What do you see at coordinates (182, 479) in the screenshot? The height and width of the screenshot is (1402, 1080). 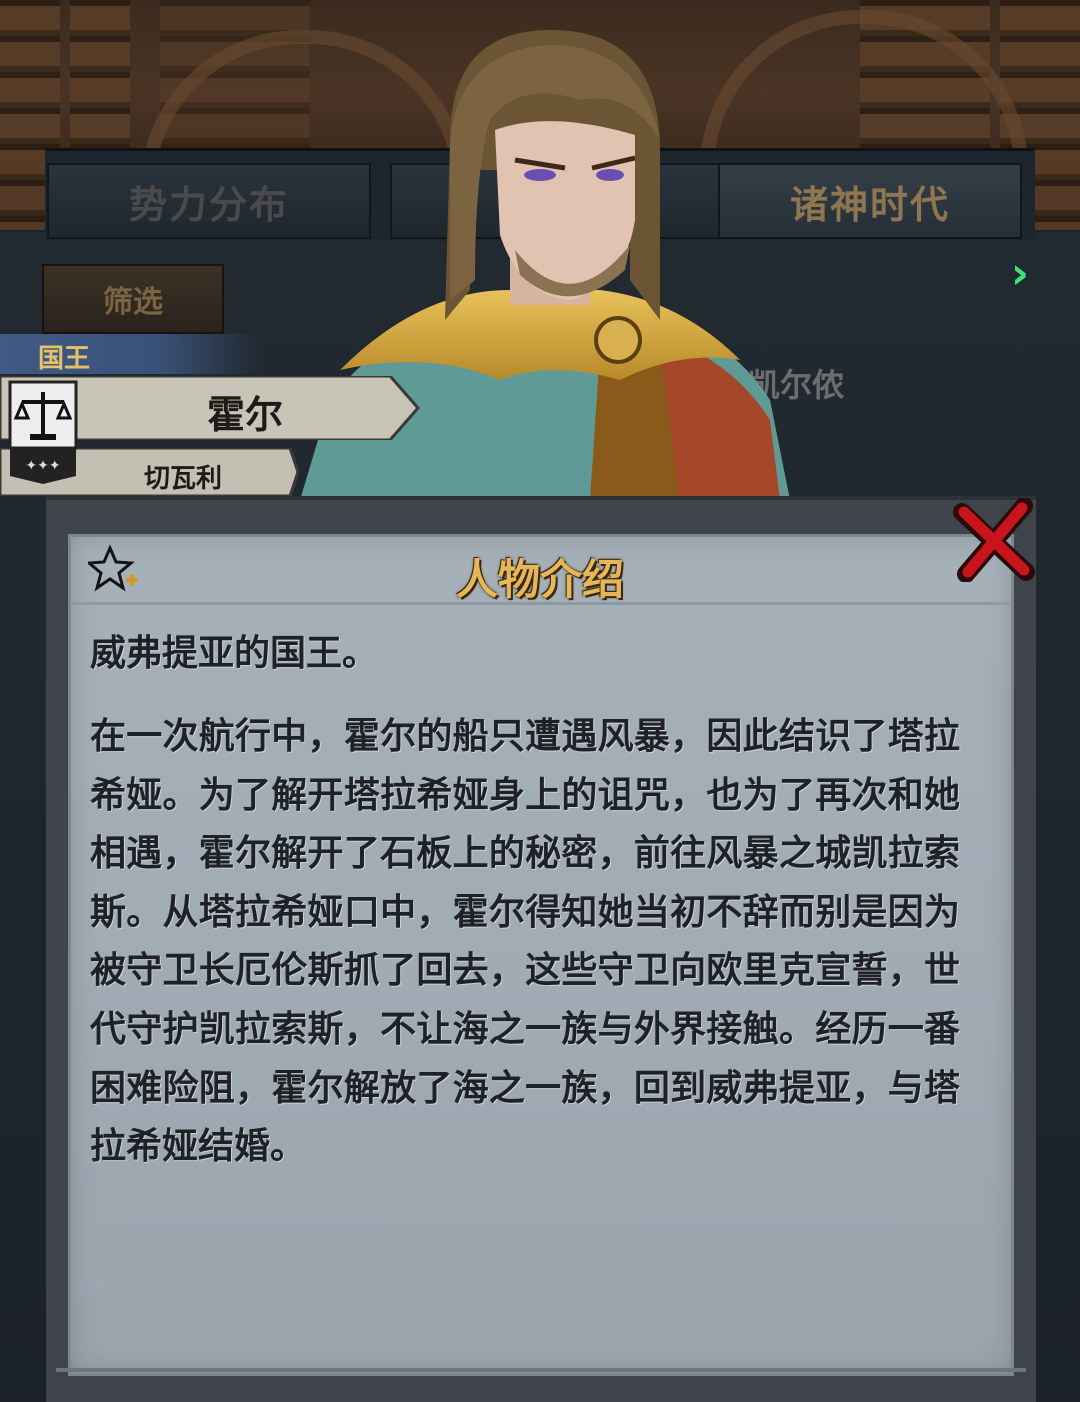 I see `character-faction: 切瓦利` at bounding box center [182, 479].